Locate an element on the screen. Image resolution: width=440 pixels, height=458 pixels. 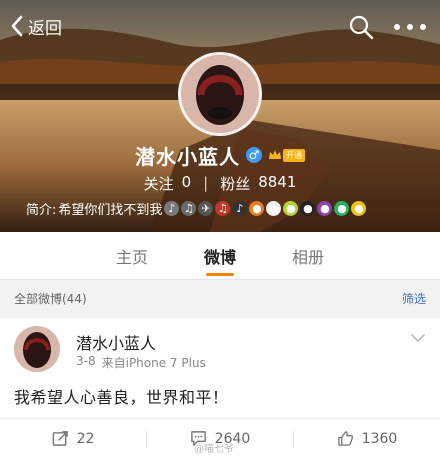
followers-stat: 粉丝 8841 is located at coordinates (258, 183).